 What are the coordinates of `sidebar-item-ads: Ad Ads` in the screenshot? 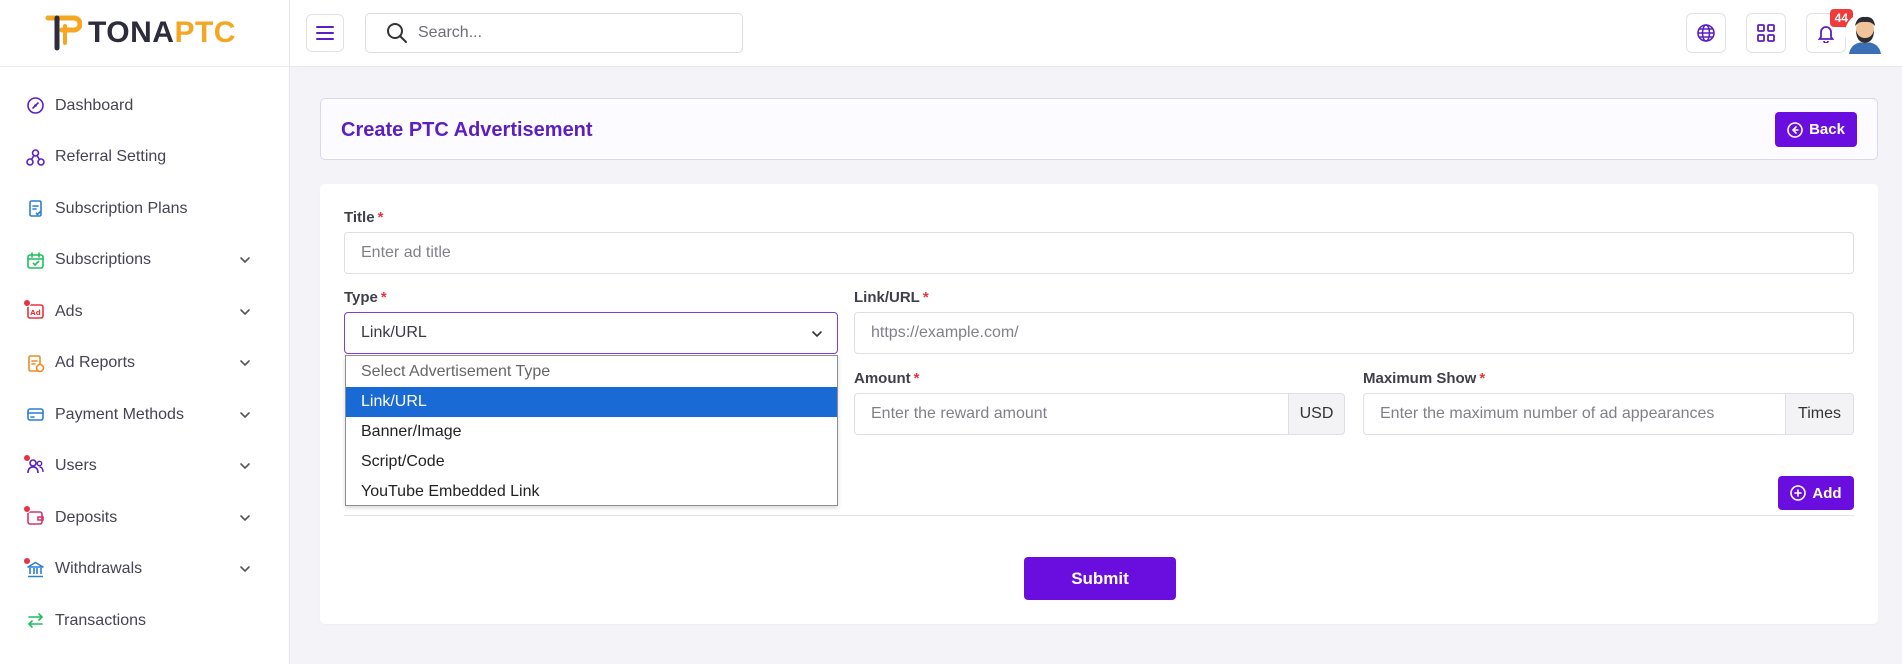 It's located at (144, 312).